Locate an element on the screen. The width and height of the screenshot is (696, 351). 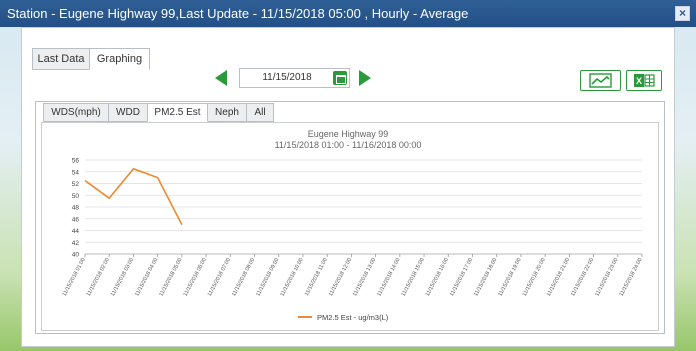
excel-icon: X is located at coordinates (644, 80).